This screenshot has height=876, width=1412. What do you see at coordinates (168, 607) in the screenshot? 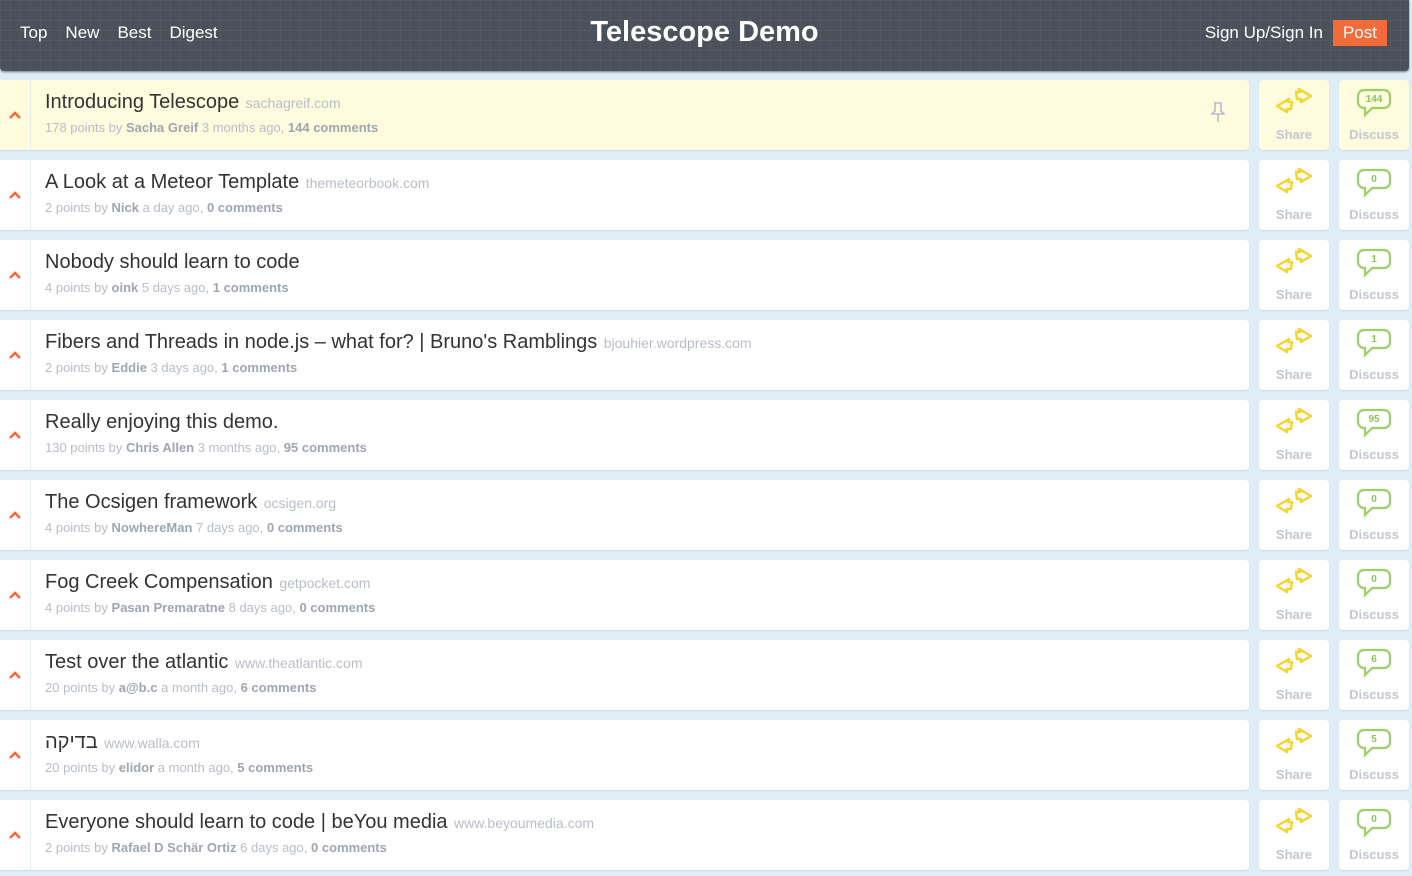
I see `post-author: Pasan Premaratne` at bounding box center [168, 607].